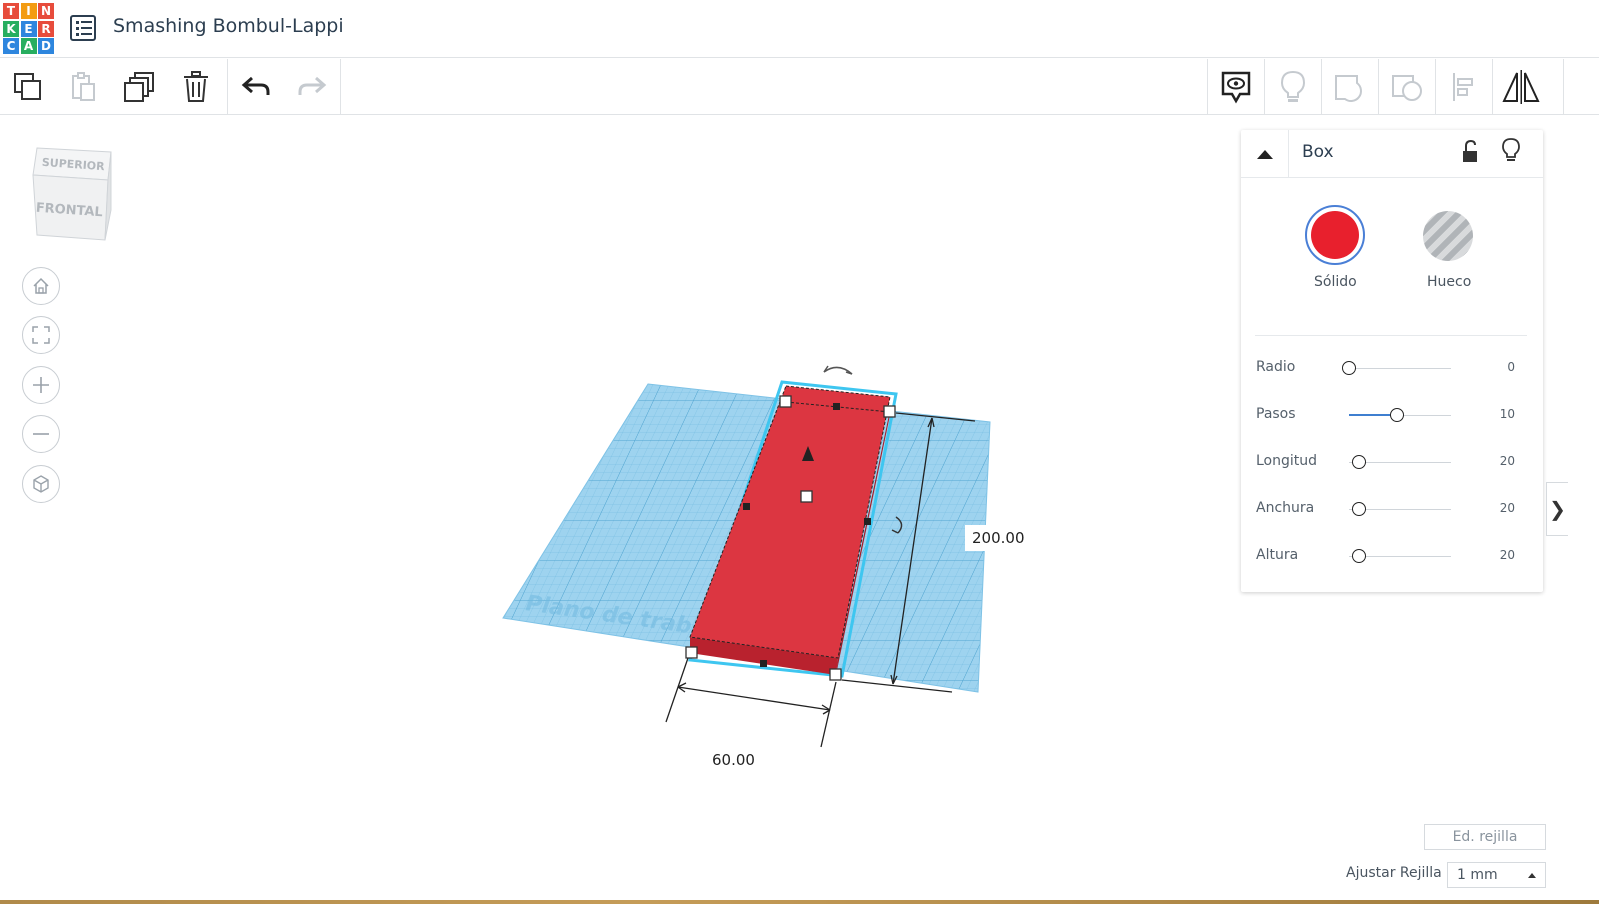  What do you see at coordinates (1392, 154) in the screenshot?
I see `inspector-header: Box` at bounding box center [1392, 154].